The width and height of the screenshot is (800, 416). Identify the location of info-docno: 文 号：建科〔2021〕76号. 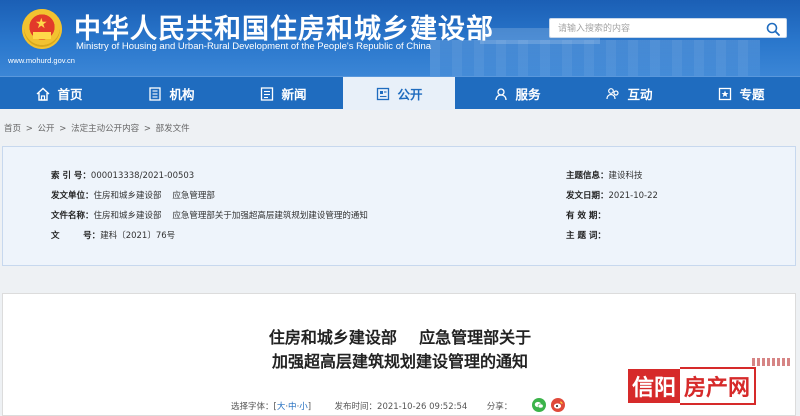
(113, 235).